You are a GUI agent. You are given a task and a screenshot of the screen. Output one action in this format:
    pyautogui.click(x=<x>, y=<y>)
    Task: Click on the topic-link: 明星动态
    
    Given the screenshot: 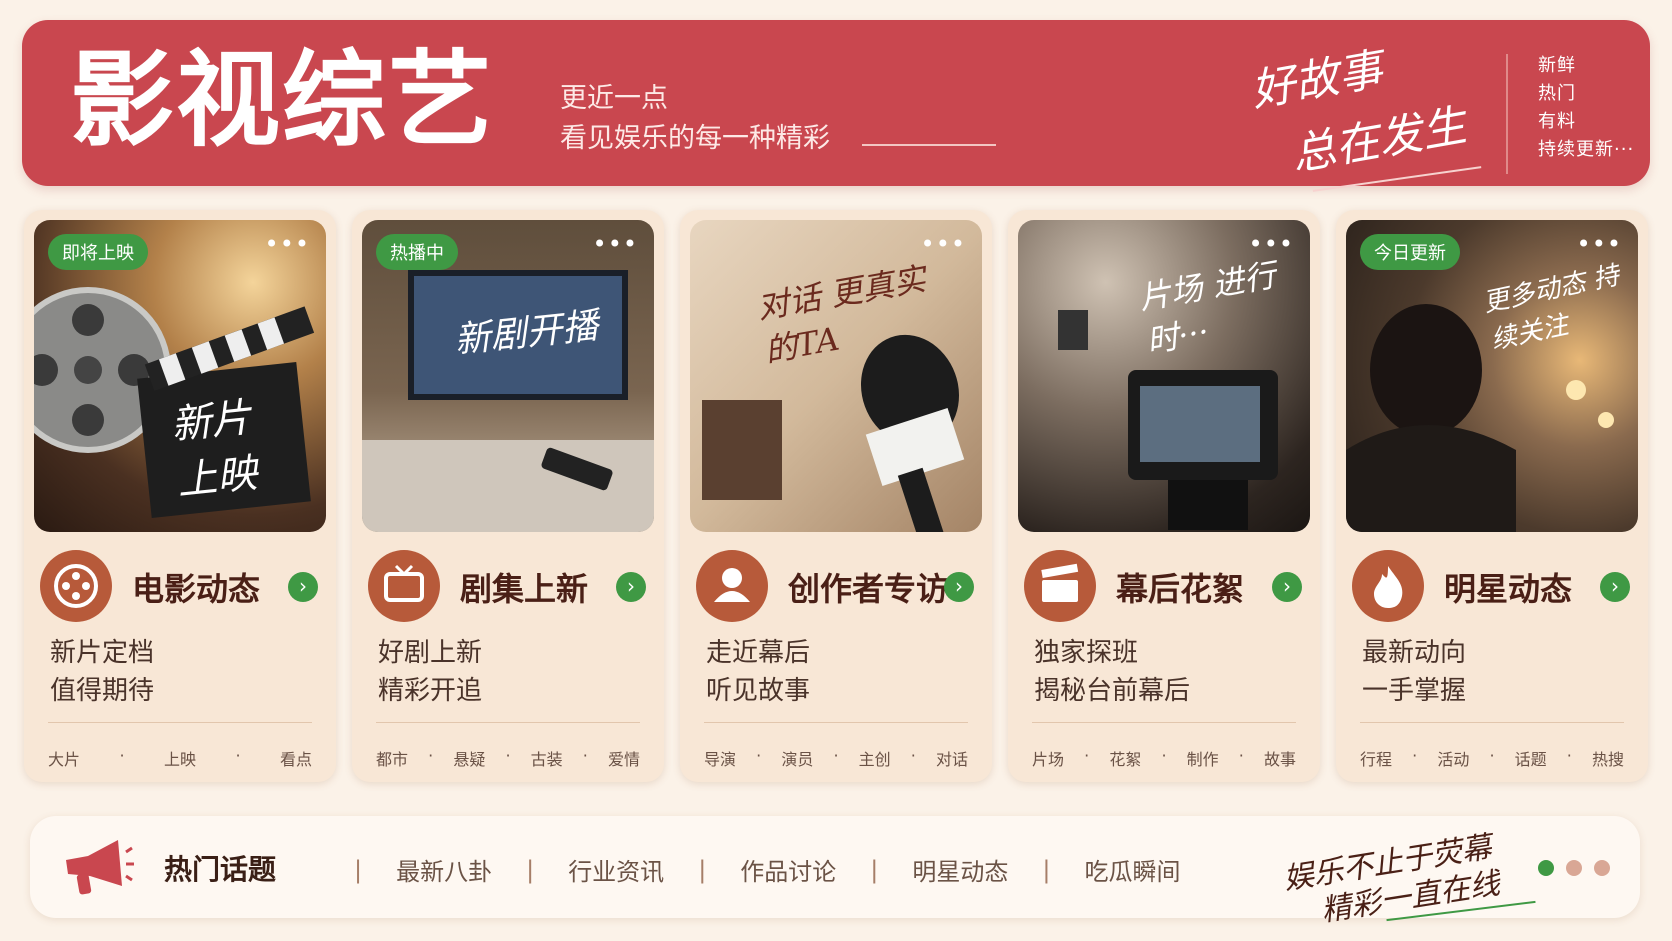 What is the action you would take?
    pyautogui.click(x=960, y=869)
    